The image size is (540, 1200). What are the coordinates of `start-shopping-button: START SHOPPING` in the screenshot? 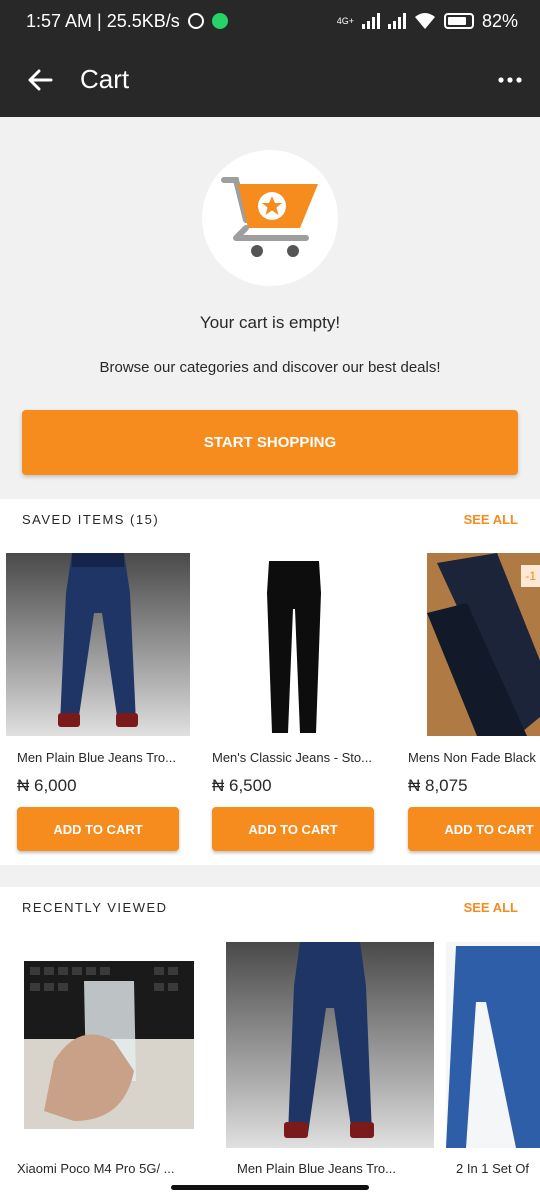 It's located at (270, 442).